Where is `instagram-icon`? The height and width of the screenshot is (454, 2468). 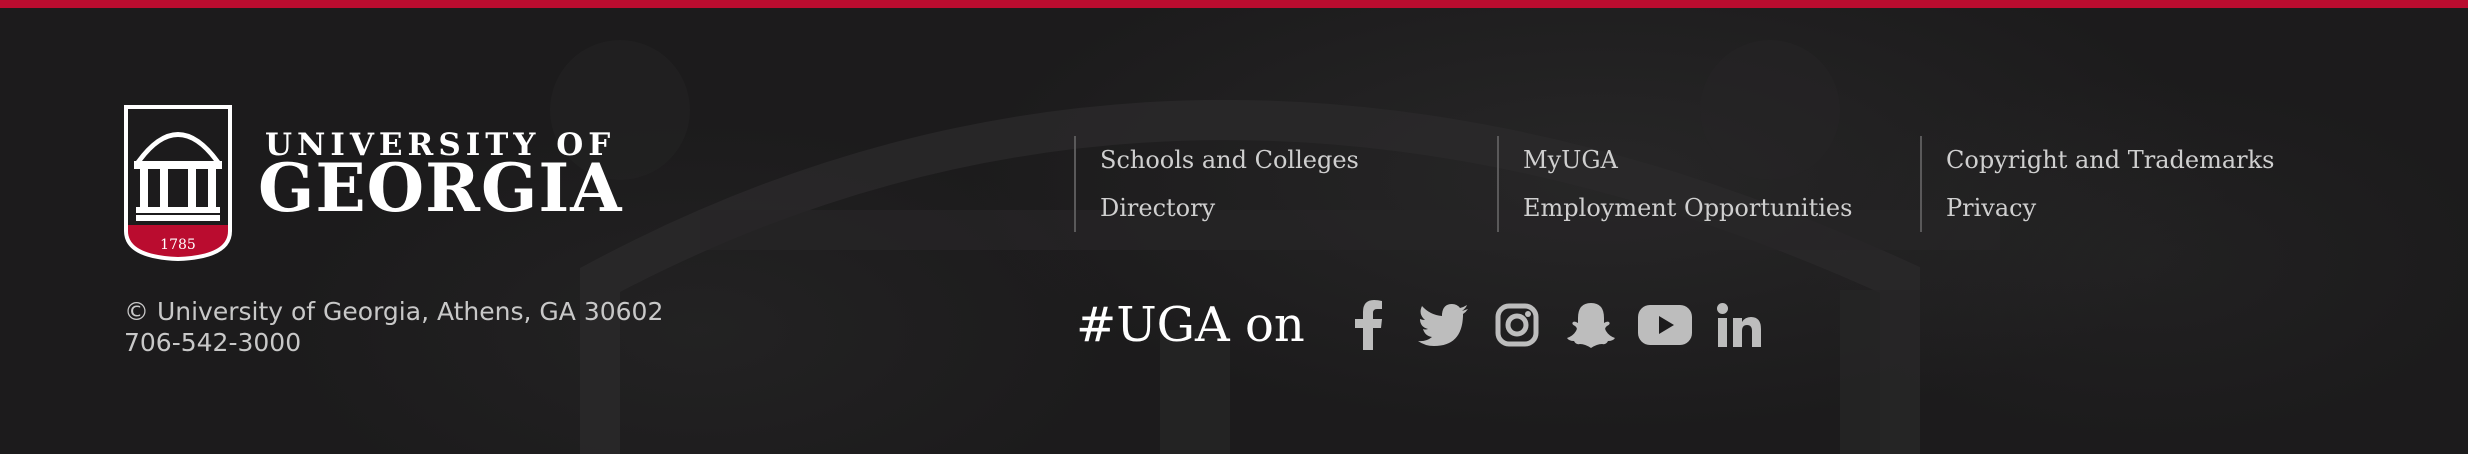 instagram-icon is located at coordinates (1517, 325).